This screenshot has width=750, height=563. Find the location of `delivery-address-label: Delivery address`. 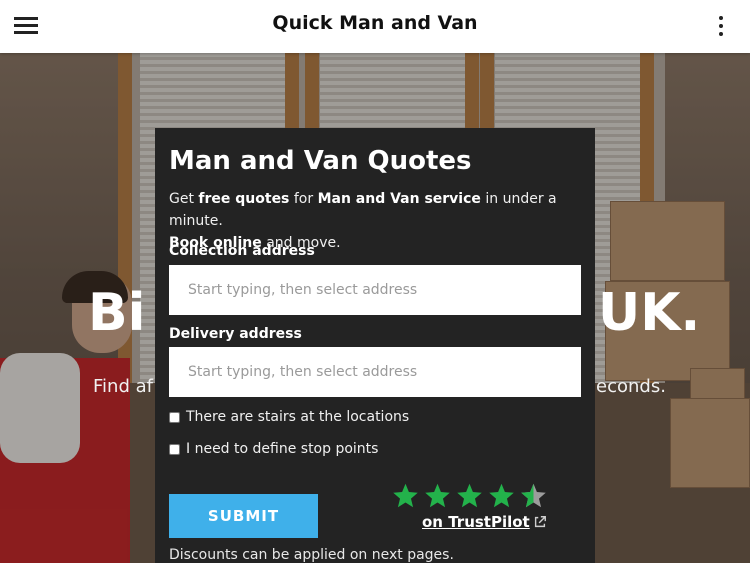

delivery-address-label: Delivery address is located at coordinates (235, 334).